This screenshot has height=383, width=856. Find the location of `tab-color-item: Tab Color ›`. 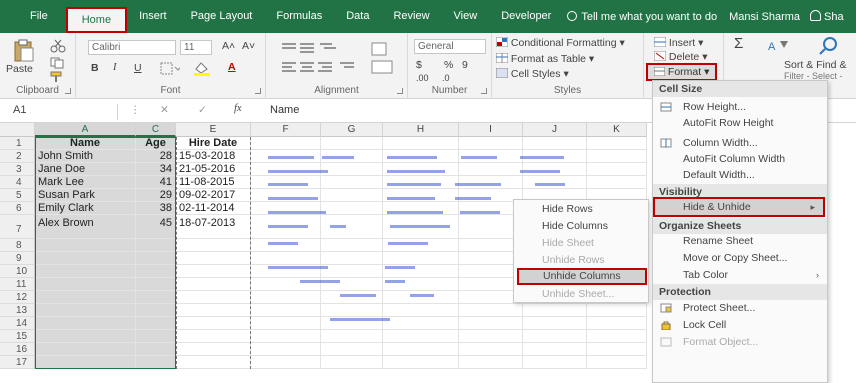

tab-color-item: Tab Color › is located at coordinates (740, 275).